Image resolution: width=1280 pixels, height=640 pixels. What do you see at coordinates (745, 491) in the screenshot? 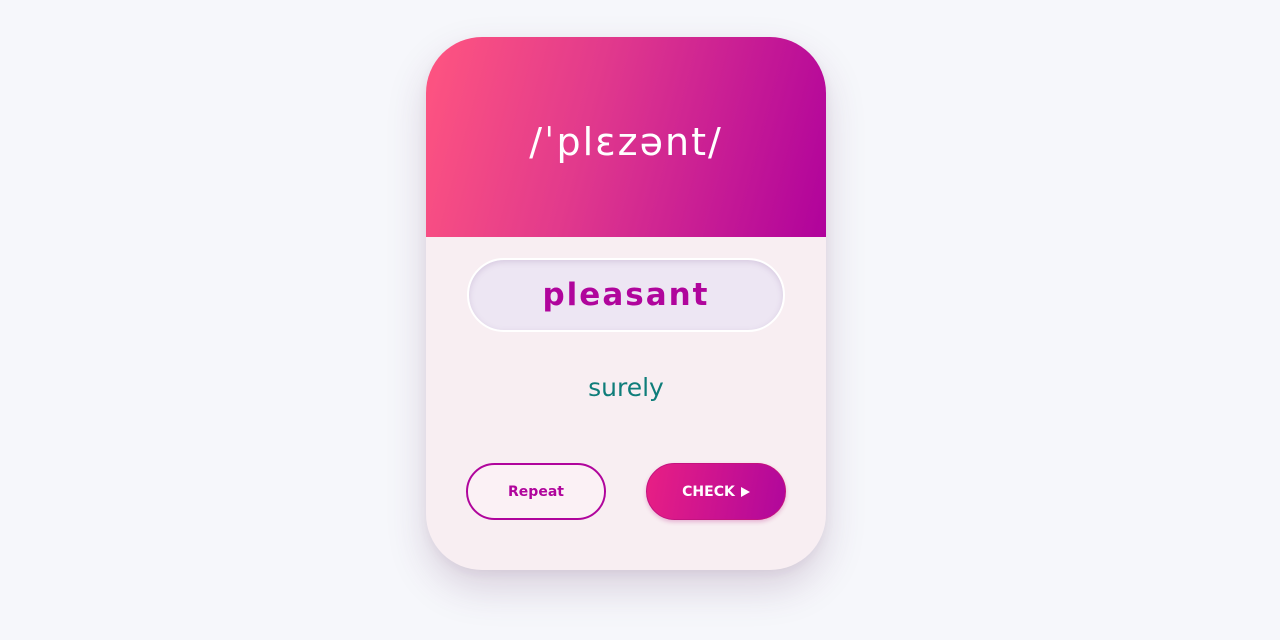
I see `play-icon` at bounding box center [745, 491].